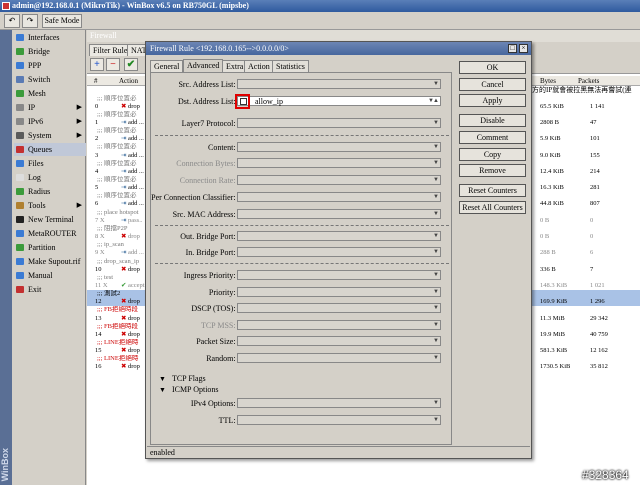 The image size is (640, 485). Describe the element at coordinates (512, 48) in the screenshot. I see `restore-icon: □` at that location.